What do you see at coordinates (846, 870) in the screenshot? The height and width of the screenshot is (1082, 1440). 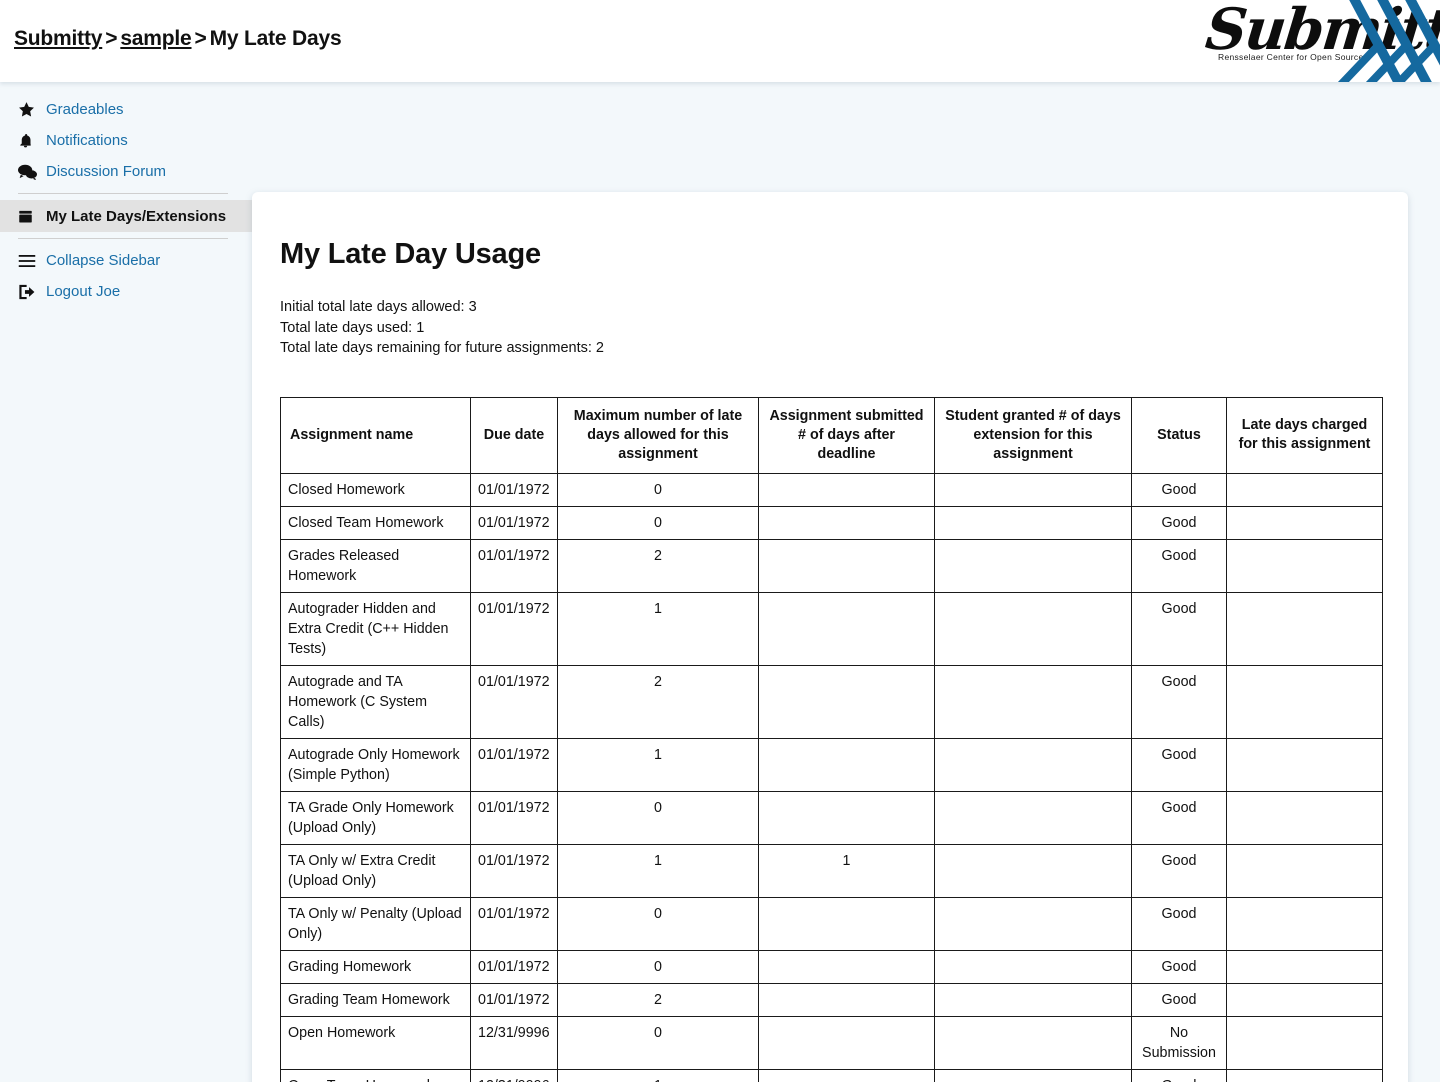 I see `cell-submitted-after: 1` at bounding box center [846, 870].